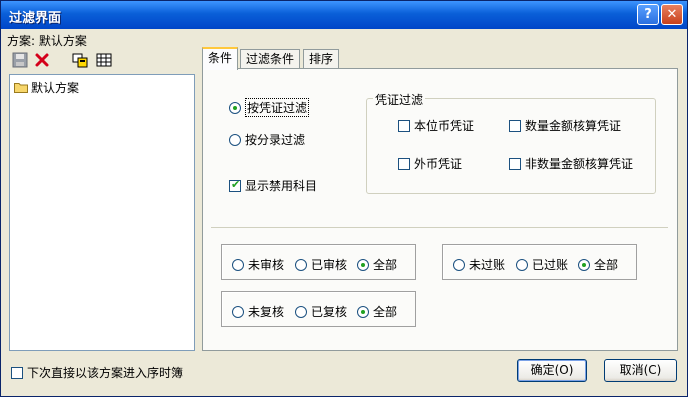 The image size is (688, 397). What do you see at coordinates (47, 41) in the screenshot?
I see `current-scheme-label: 方案: 默认方案` at bounding box center [47, 41].